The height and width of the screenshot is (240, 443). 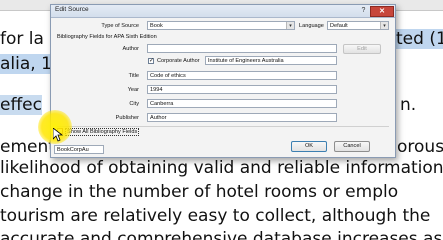 What do you see at coordinates (223, 126) in the screenshot?
I see `separator` at bounding box center [223, 126].